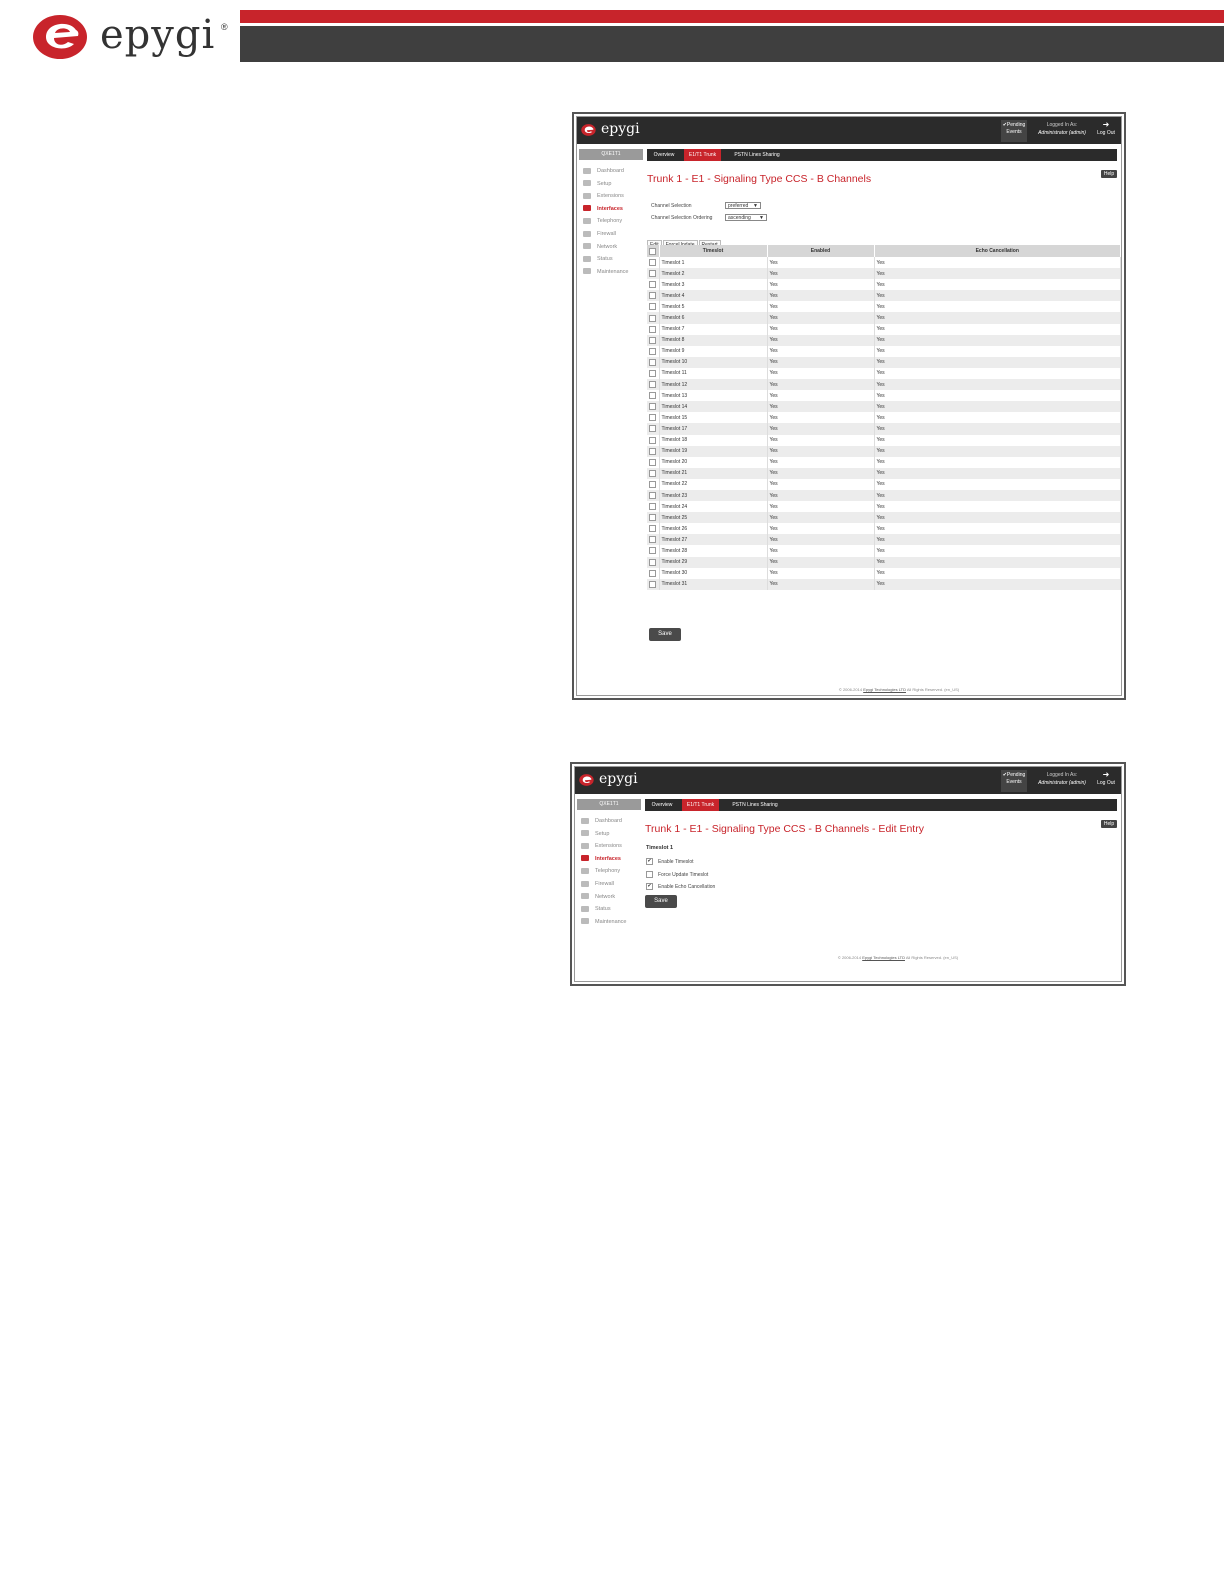  I want to click on table-row: Timeslot 9 Yes Yes, so click(884, 351).